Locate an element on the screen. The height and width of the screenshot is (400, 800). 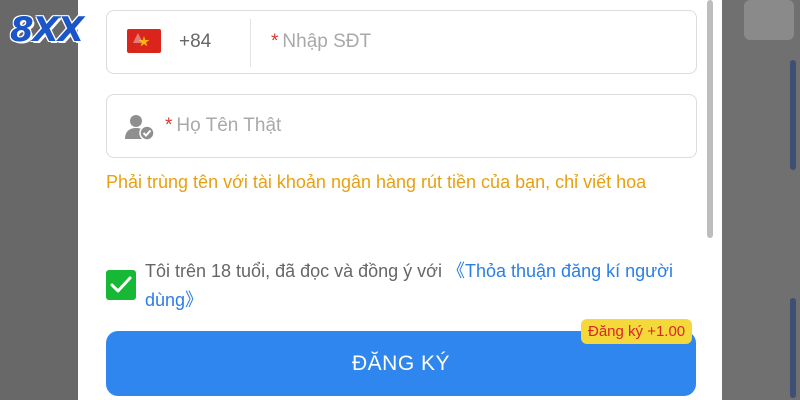
phone-input-placeholder: * Nhập SĐT is located at coordinates (321, 42).